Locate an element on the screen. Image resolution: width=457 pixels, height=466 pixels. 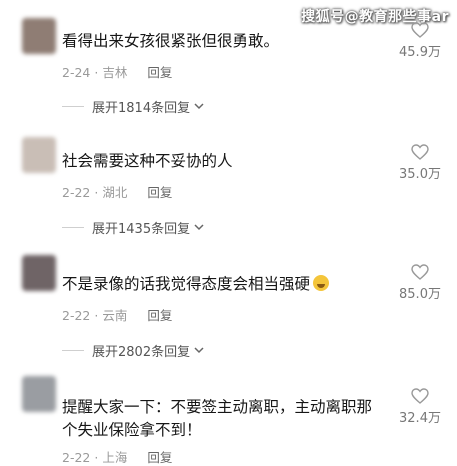
like-button: 85.0万 is located at coordinates (420, 283).